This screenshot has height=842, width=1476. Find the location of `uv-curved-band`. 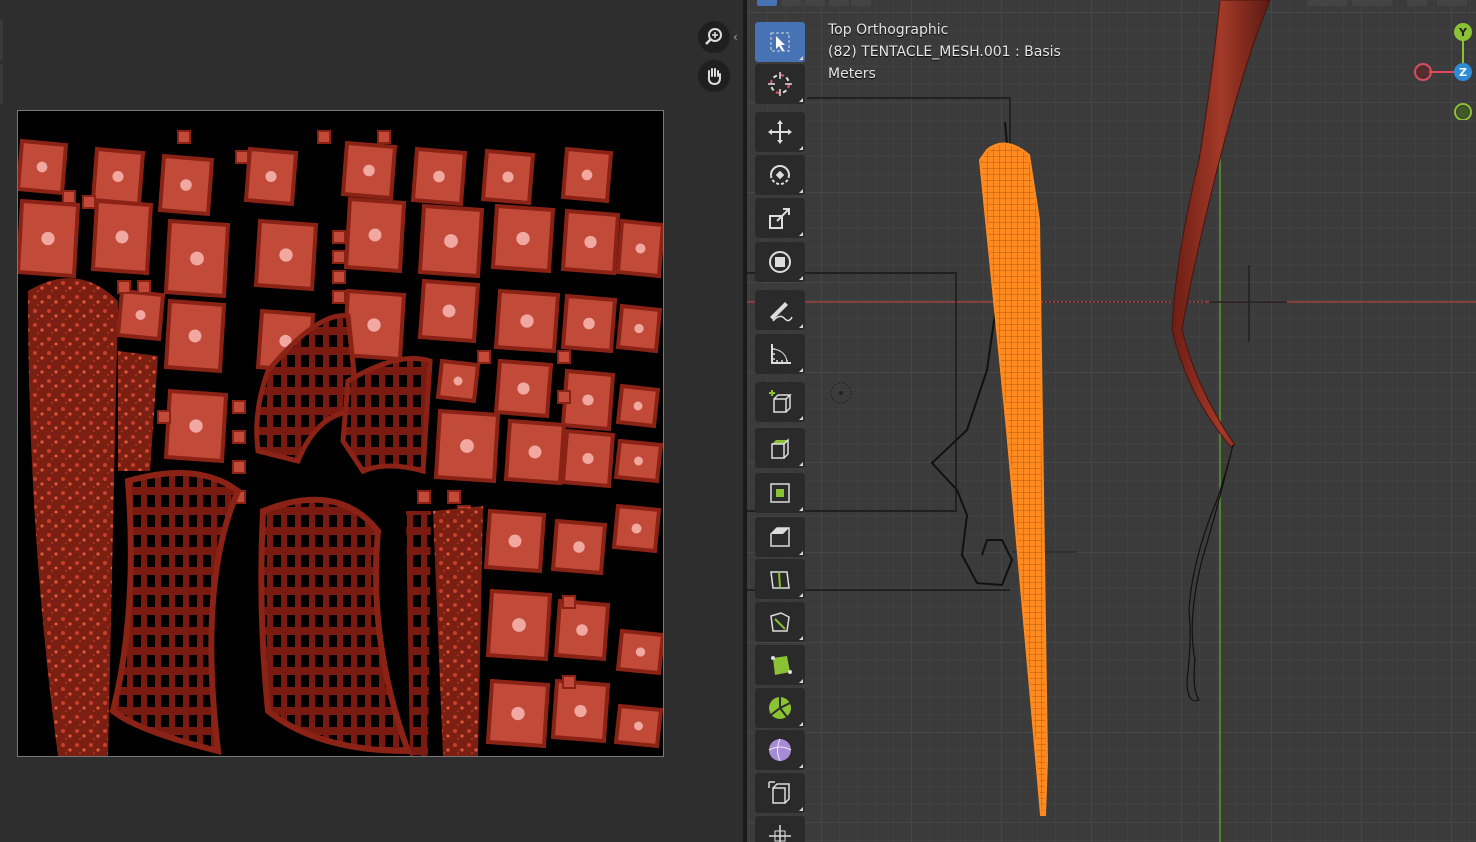

uv-curved-band is located at coordinates (386, 415).